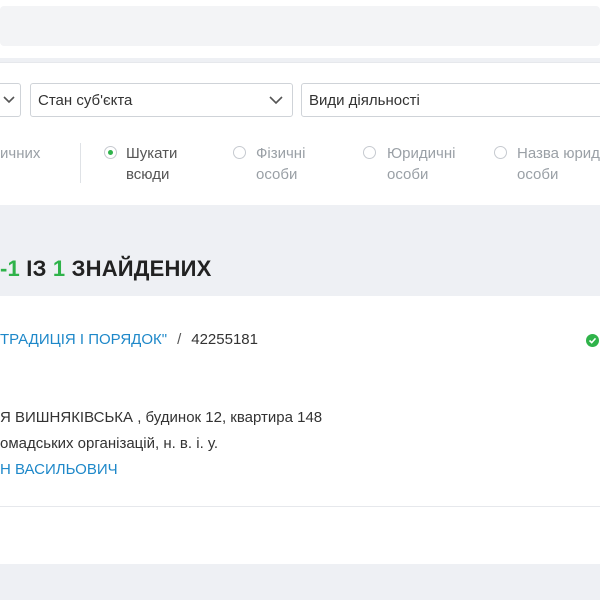 This screenshot has height=600, width=600. I want to click on org-title-line: ТРАДИЦІЯ І ПОРЯДОК" / 42255181, so click(129, 339).